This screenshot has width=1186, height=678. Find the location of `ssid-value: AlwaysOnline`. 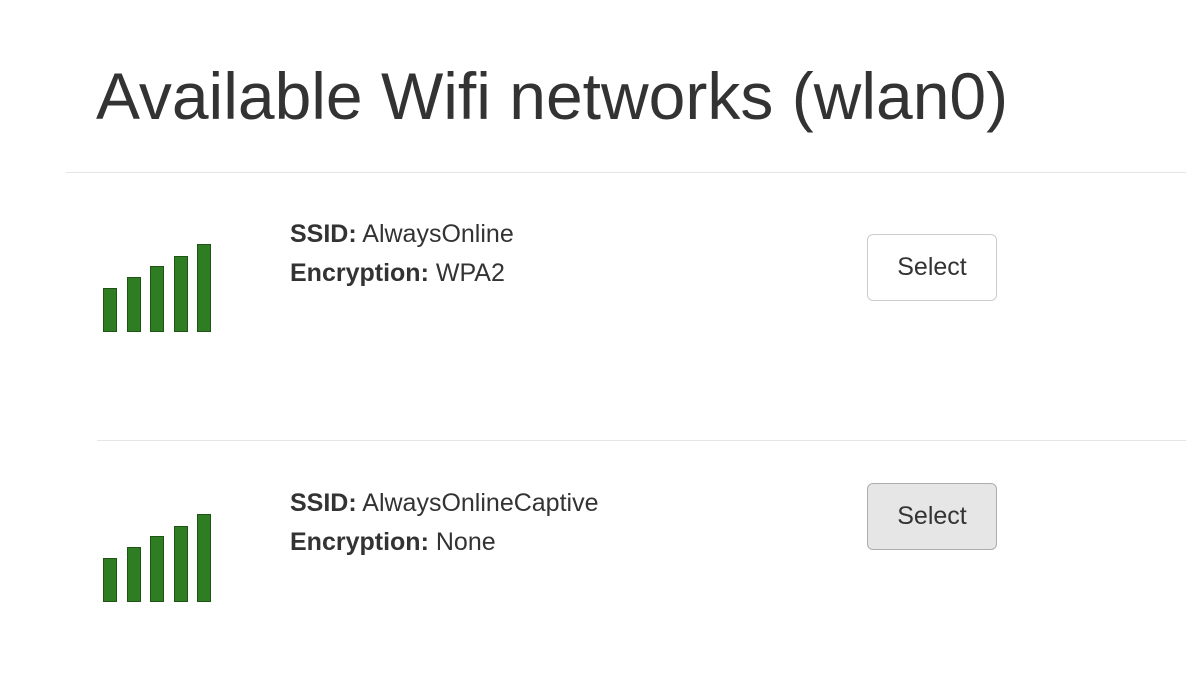

ssid-value: AlwaysOnline is located at coordinates (438, 234).